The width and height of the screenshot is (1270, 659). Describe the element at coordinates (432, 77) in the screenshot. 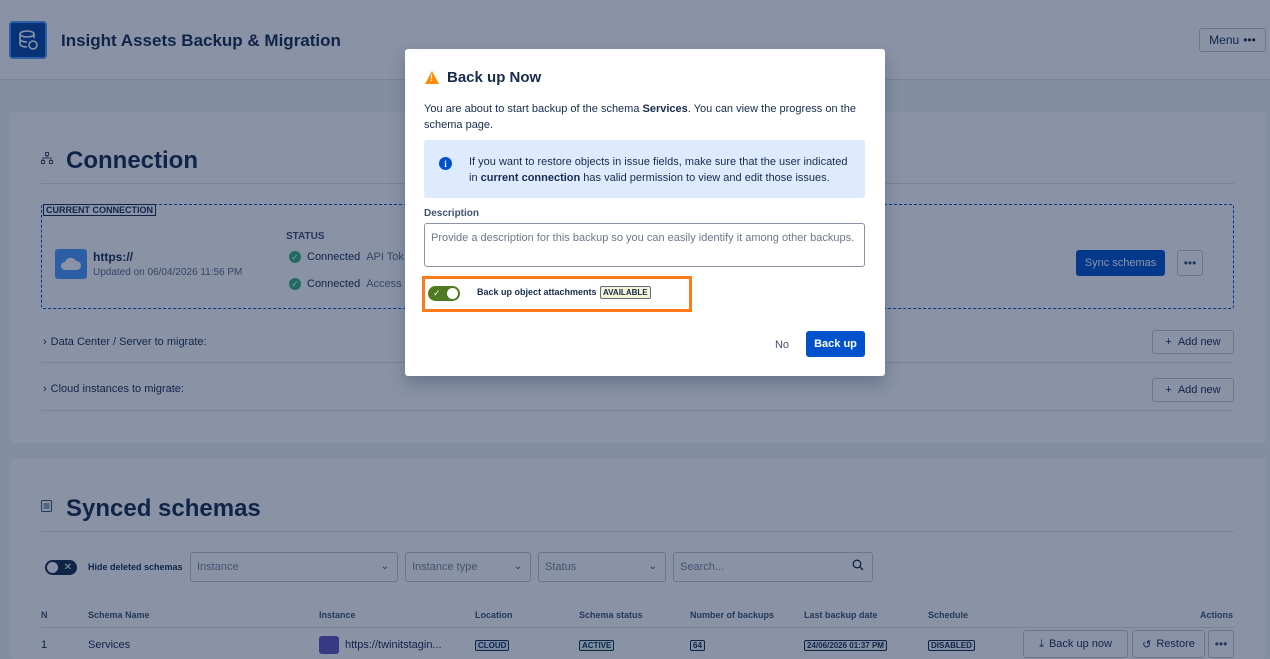

I see `warning-icon` at that location.